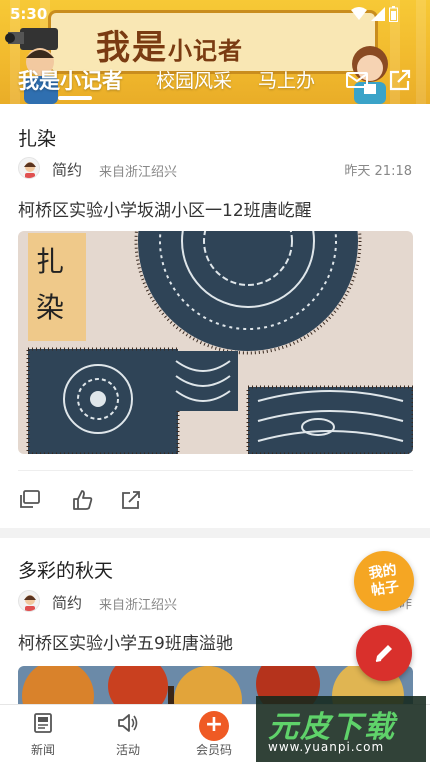 The width and height of the screenshot is (430, 764). I want to click on app-header: 我是小记者 5:30 我是小记者 校园风采 马上办, so click(215, 52).